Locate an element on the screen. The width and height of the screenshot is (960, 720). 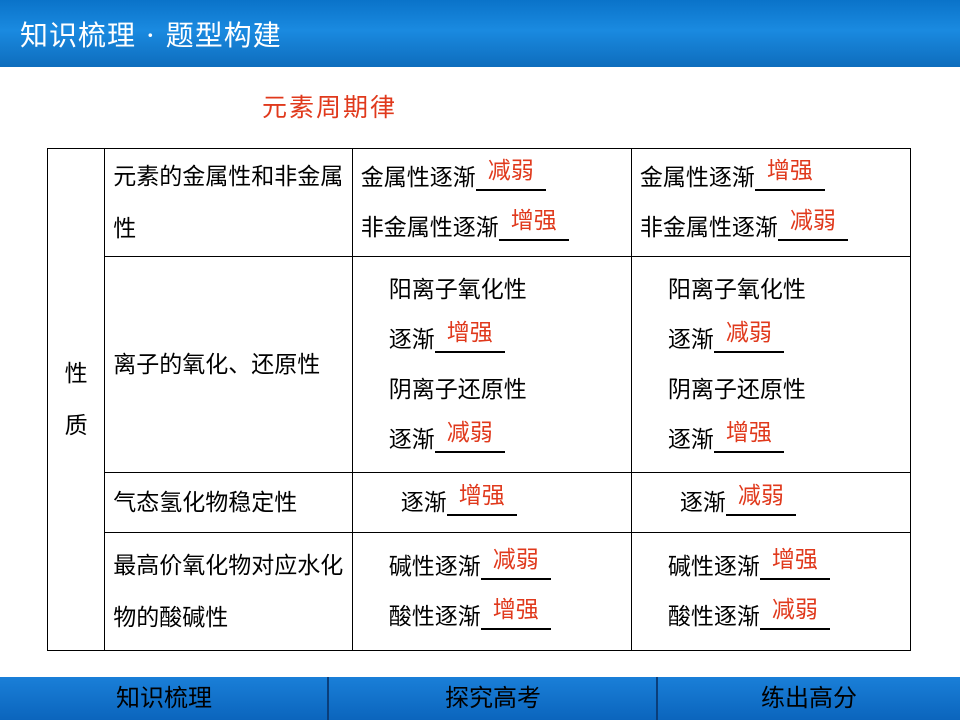
property-label-char: 性 is located at coordinates (76, 373).